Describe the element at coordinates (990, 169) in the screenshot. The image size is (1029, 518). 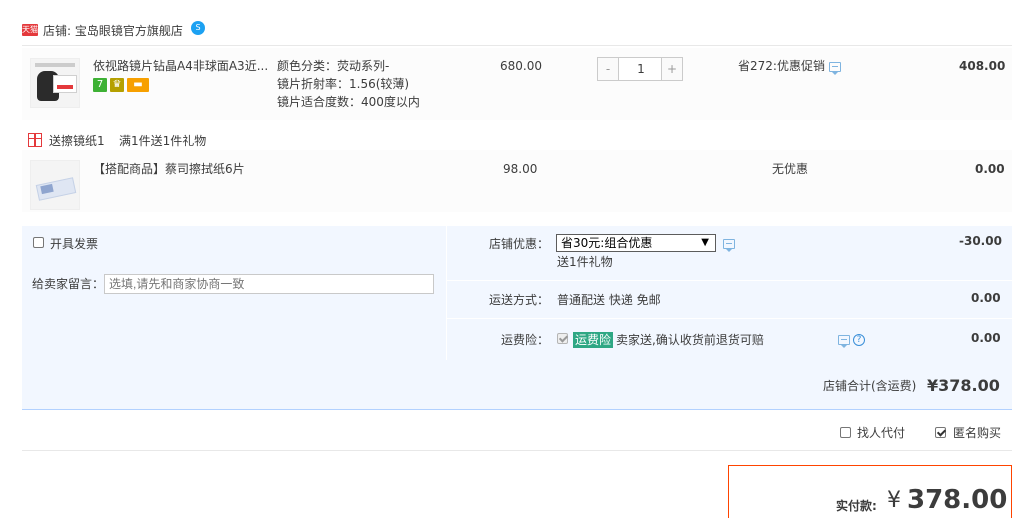
I see `item-subtotal: 0.00` at that location.